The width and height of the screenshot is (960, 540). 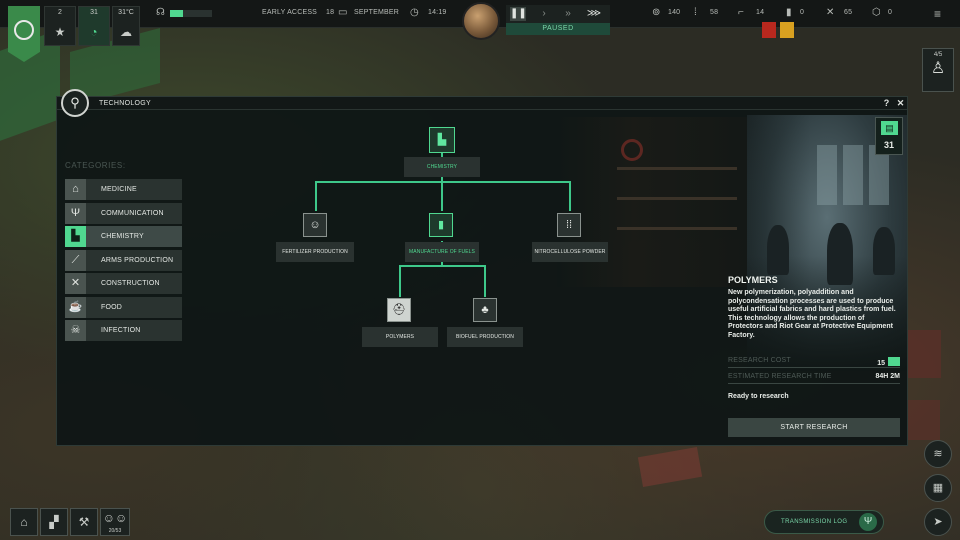 I want to click on temperature-value: 31°C, so click(x=126, y=12).